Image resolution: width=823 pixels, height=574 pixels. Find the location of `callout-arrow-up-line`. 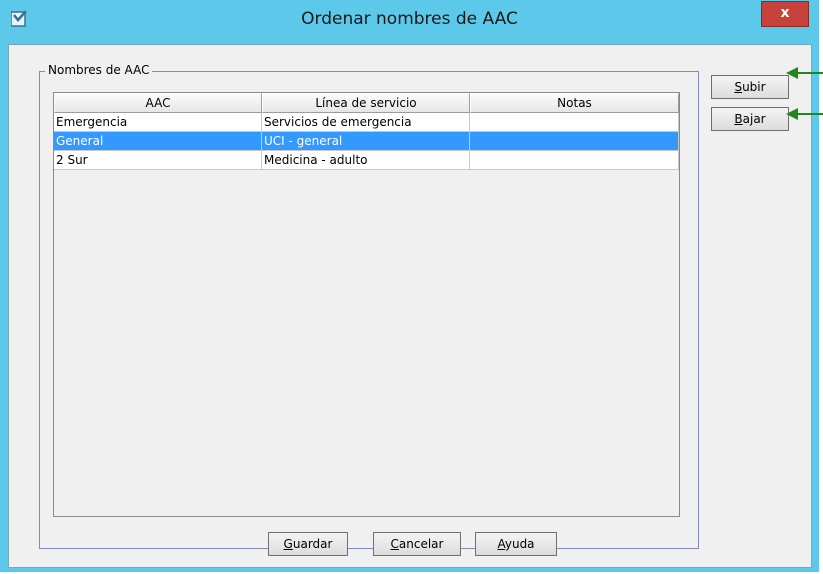

callout-arrow-up-line is located at coordinates (808, 73).